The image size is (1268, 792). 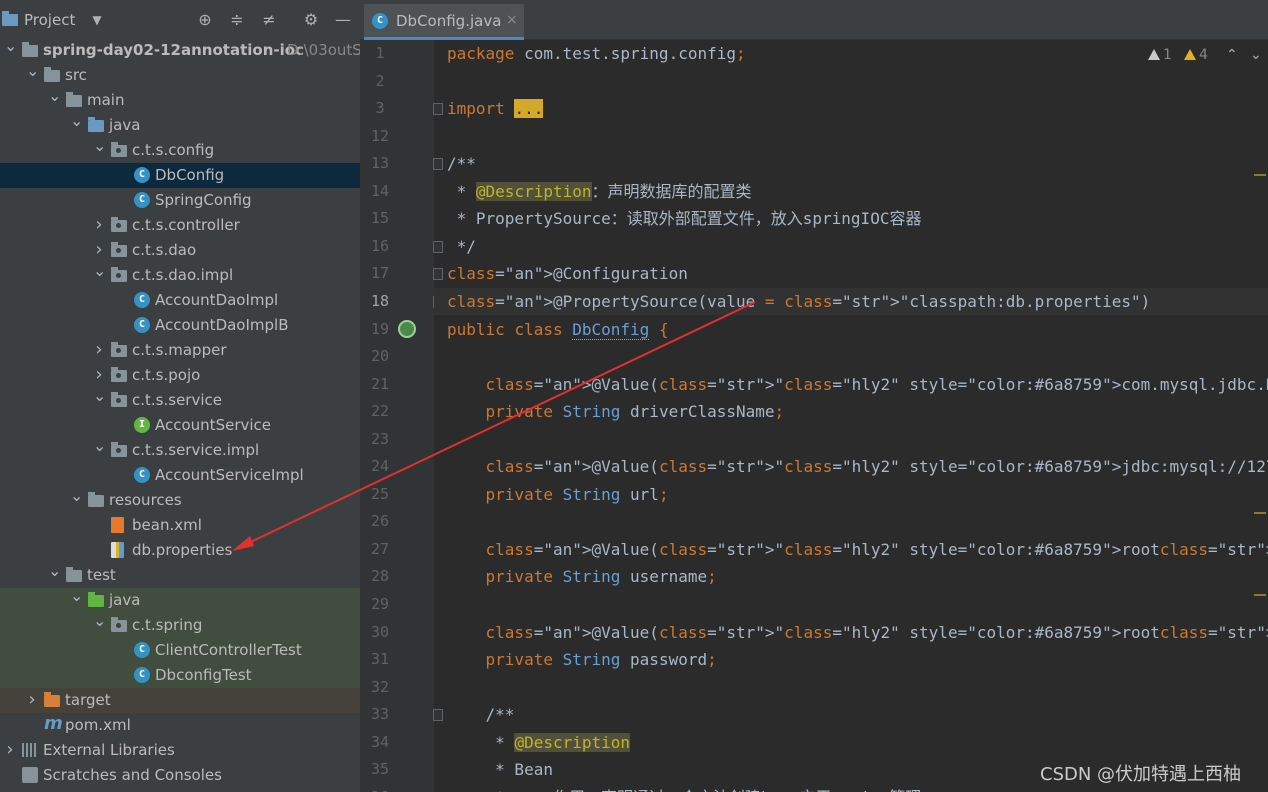 What do you see at coordinates (380, 108) in the screenshot?
I see `line-number: 3` at bounding box center [380, 108].